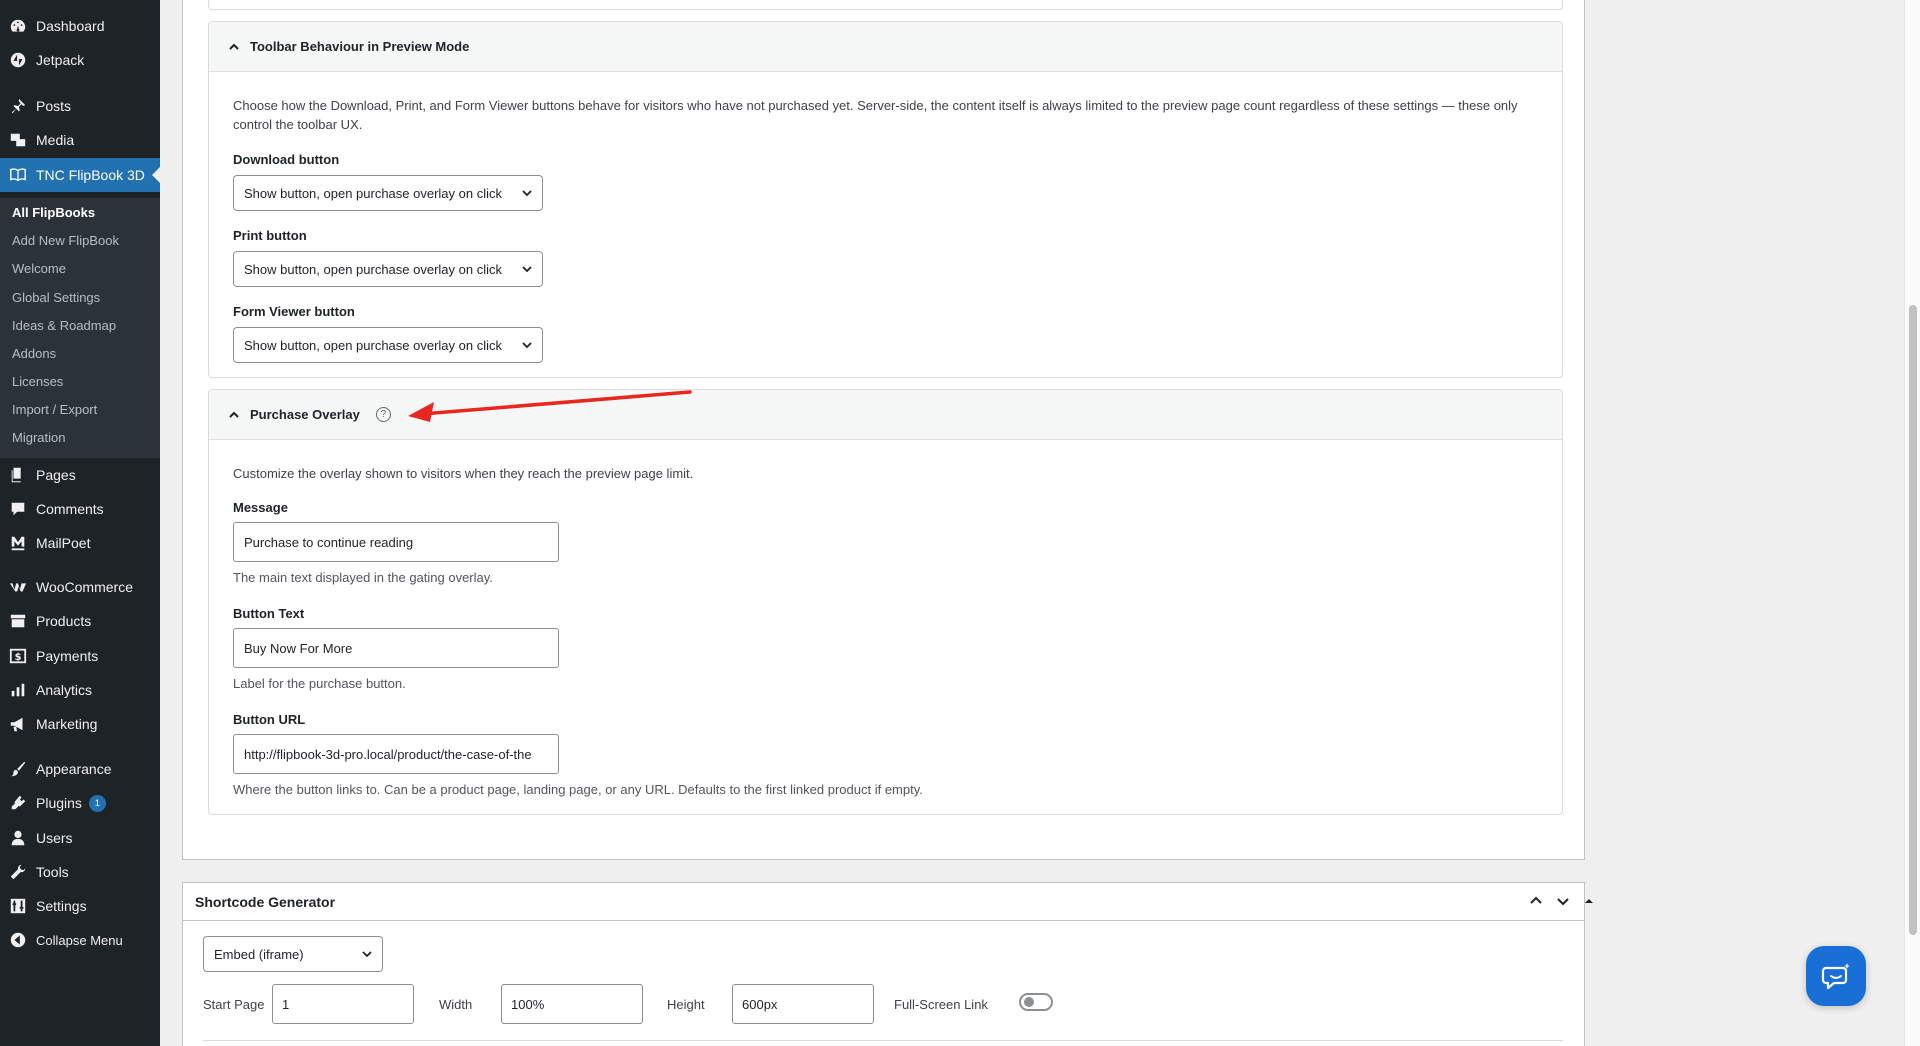  Describe the element at coordinates (883, 1040) in the screenshot. I see `divider` at that location.